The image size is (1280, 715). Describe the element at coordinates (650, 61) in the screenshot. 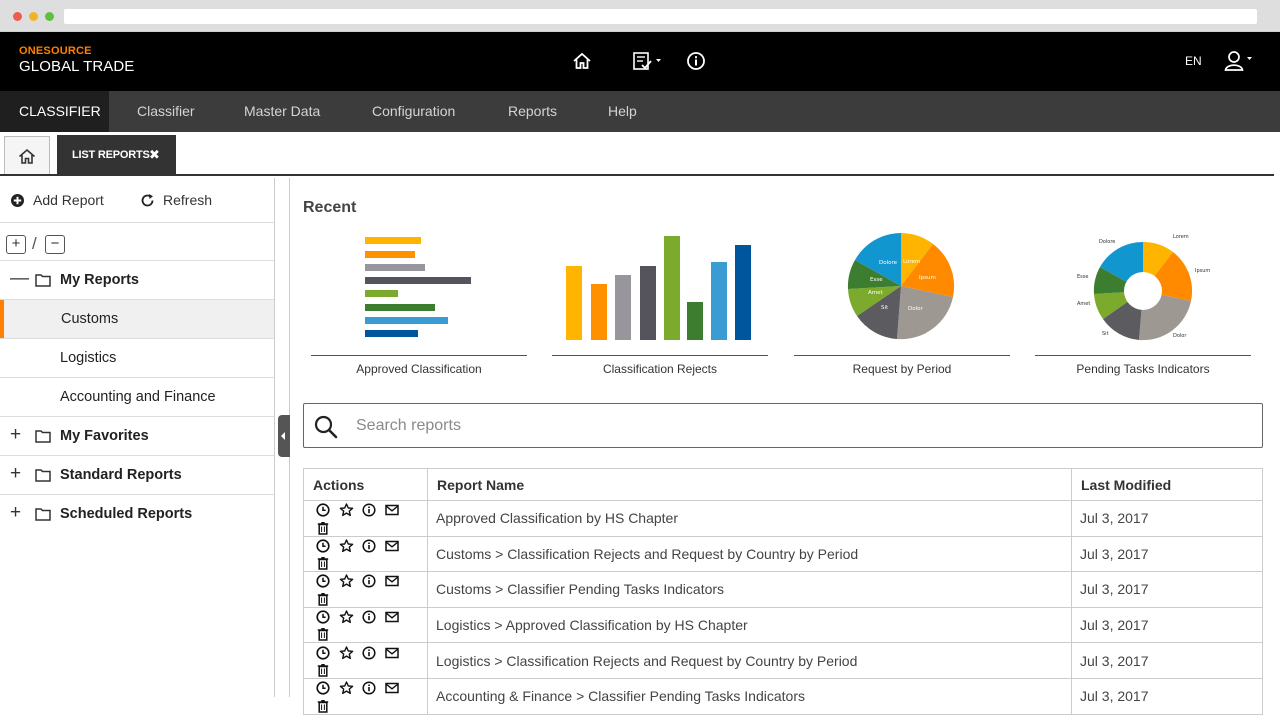

I see `task-list-icon` at that location.